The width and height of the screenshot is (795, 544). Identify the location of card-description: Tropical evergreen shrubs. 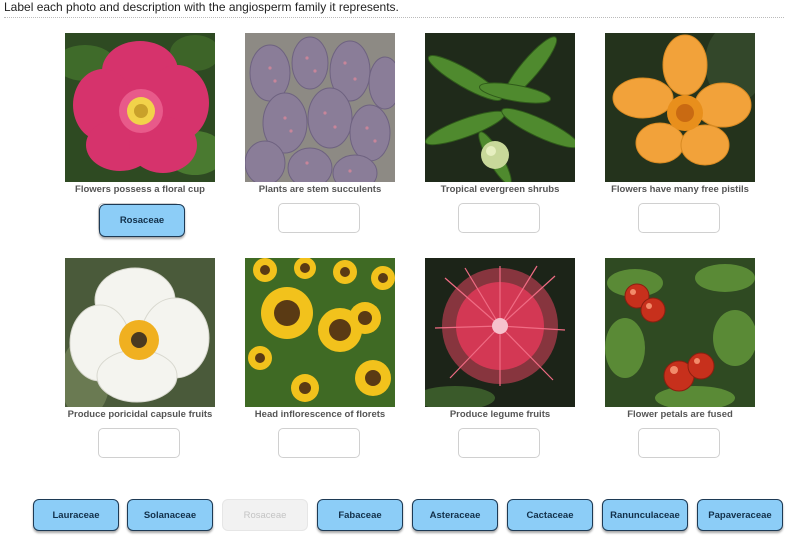
(500, 189).